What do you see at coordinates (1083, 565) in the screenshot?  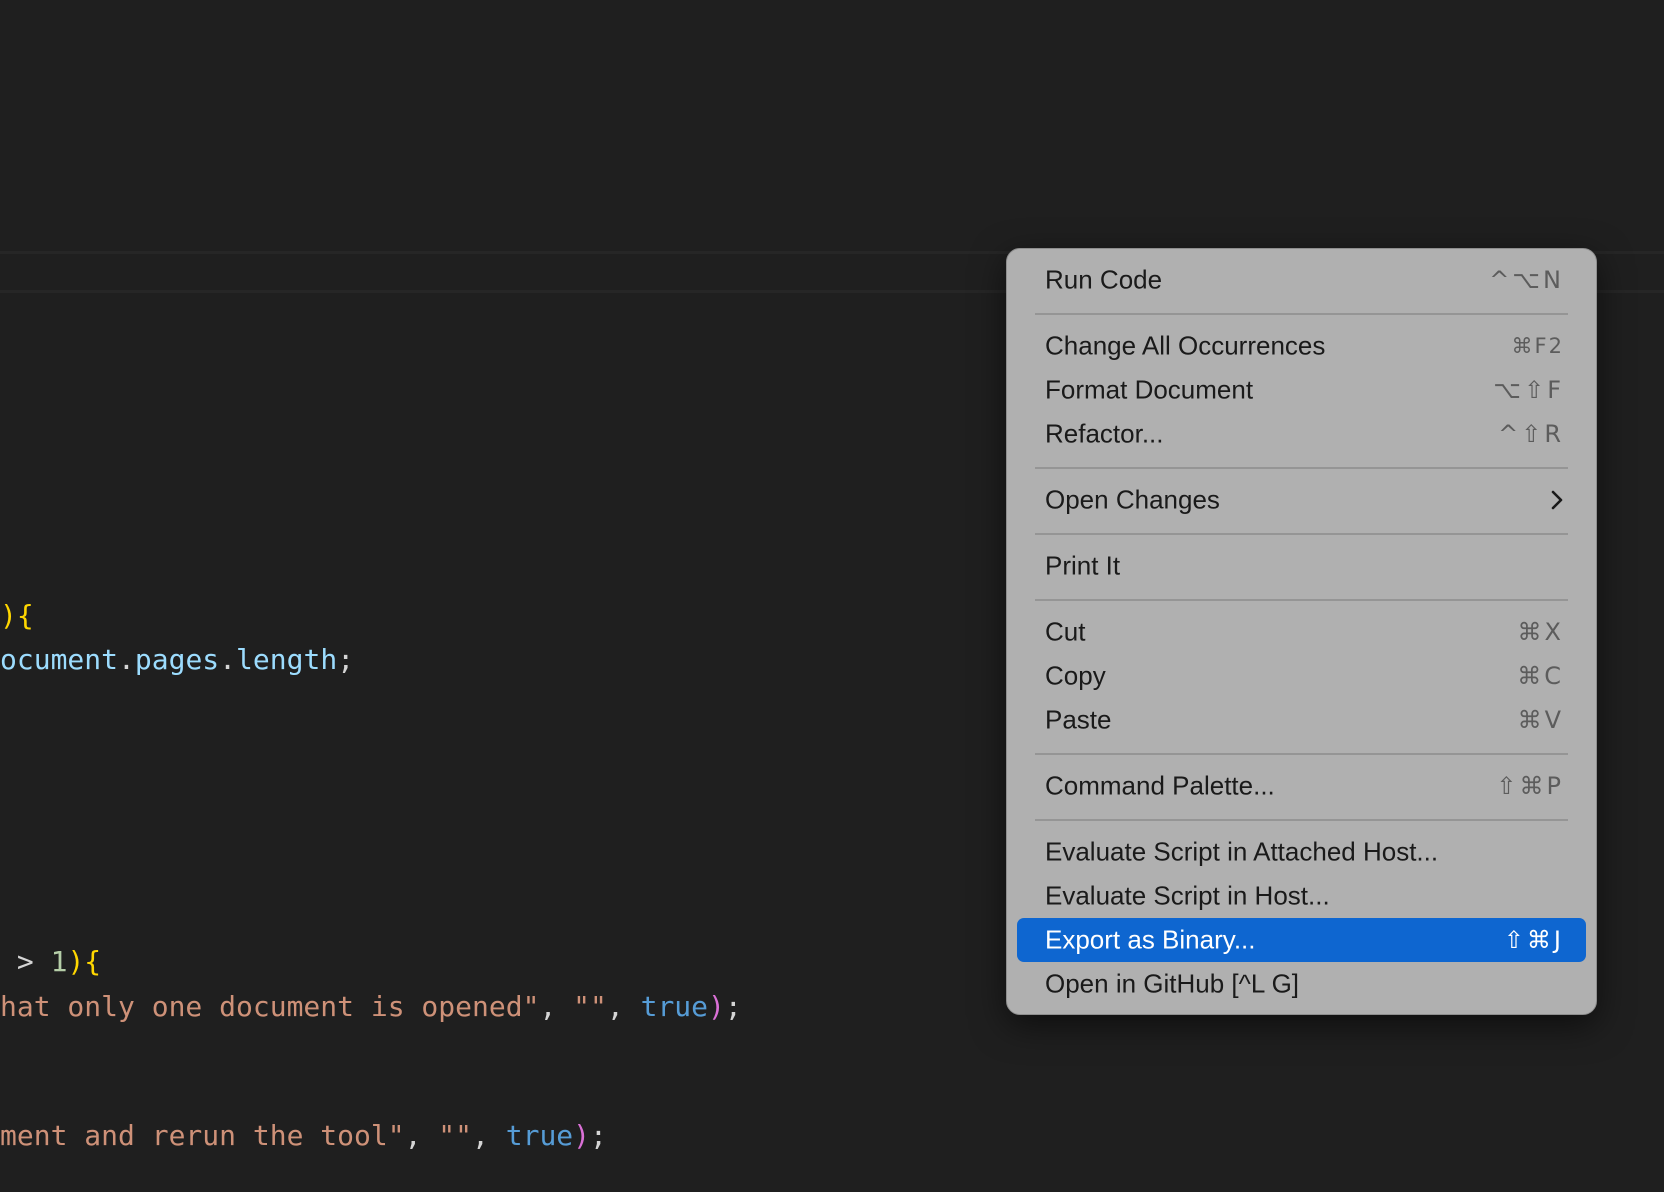 I see `menu-item-label: Print It` at bounding box center [1083, 565].